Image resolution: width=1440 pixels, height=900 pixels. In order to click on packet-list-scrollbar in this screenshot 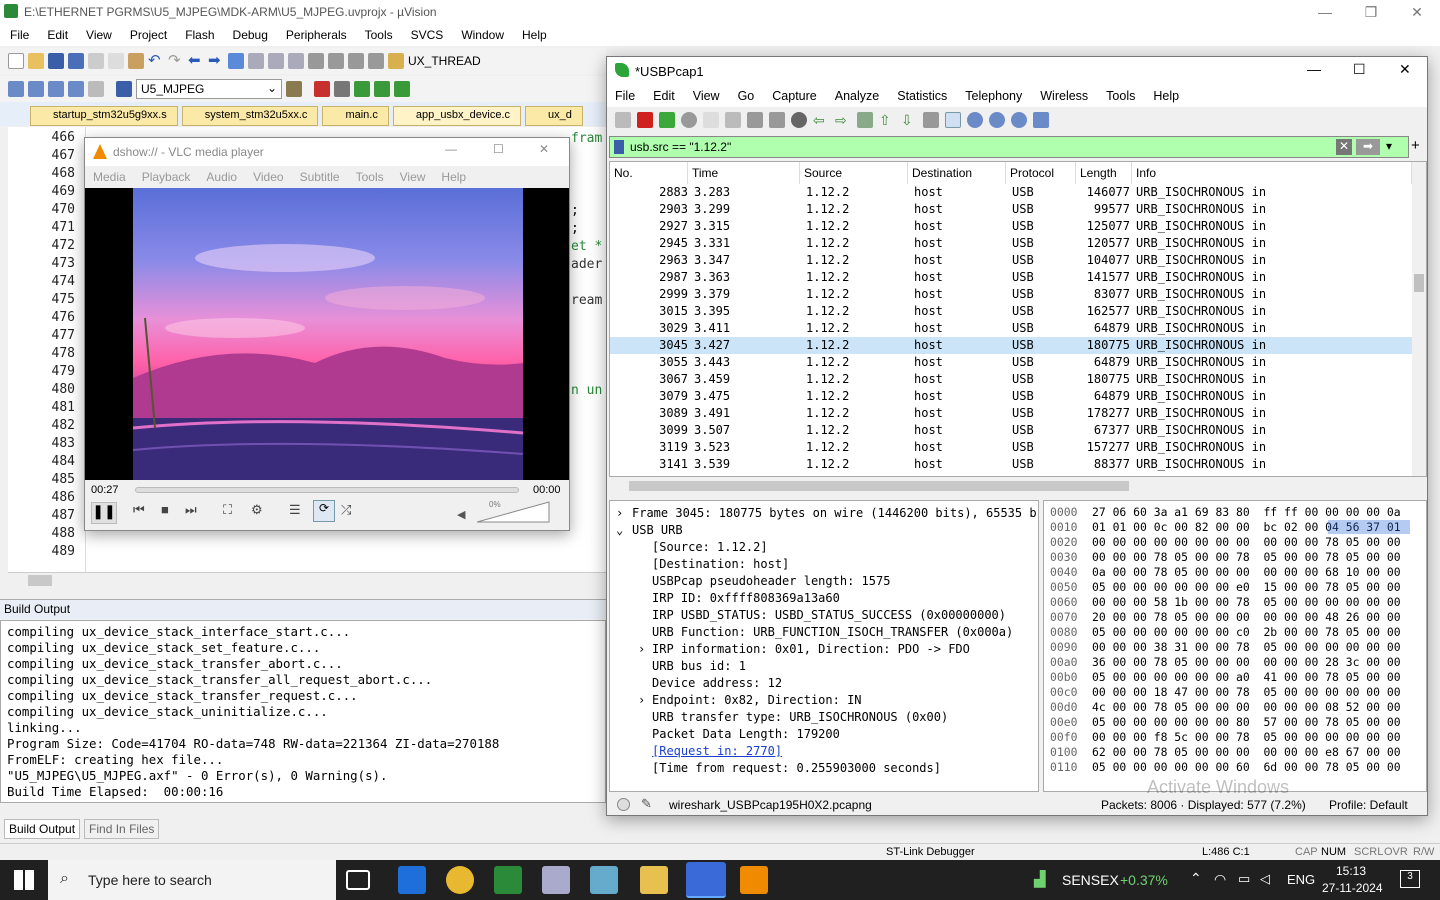, I will do `click(1419, 319)`.